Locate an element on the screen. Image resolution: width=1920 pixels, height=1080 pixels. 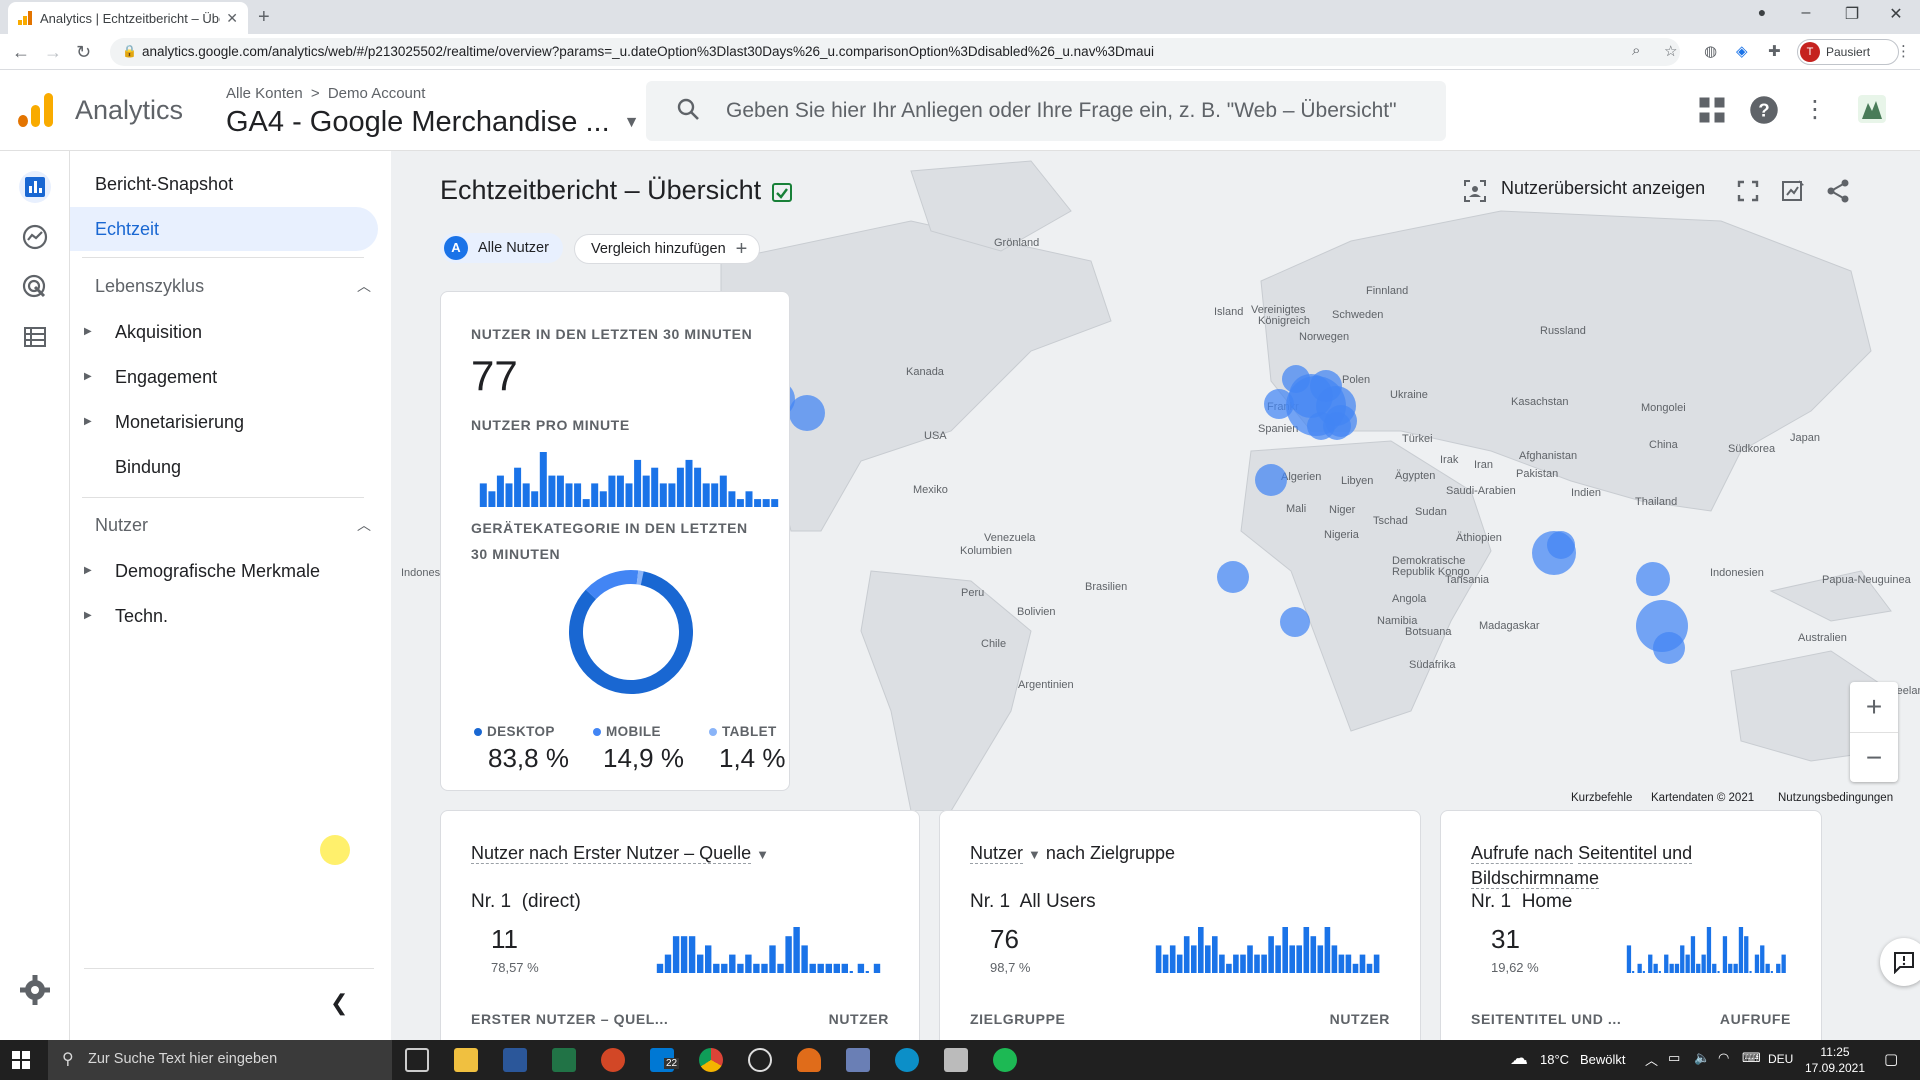
minimize-icon: – is located at coordinates (1806, 13).